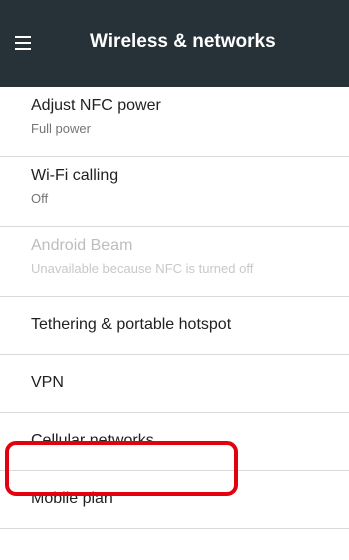 This screenshot has width=349, height=560. Describe the element at coordinates (174, 192) in the screenshot. I see `setting-wifi-calling: Wi-Fi calling Off` at that location.